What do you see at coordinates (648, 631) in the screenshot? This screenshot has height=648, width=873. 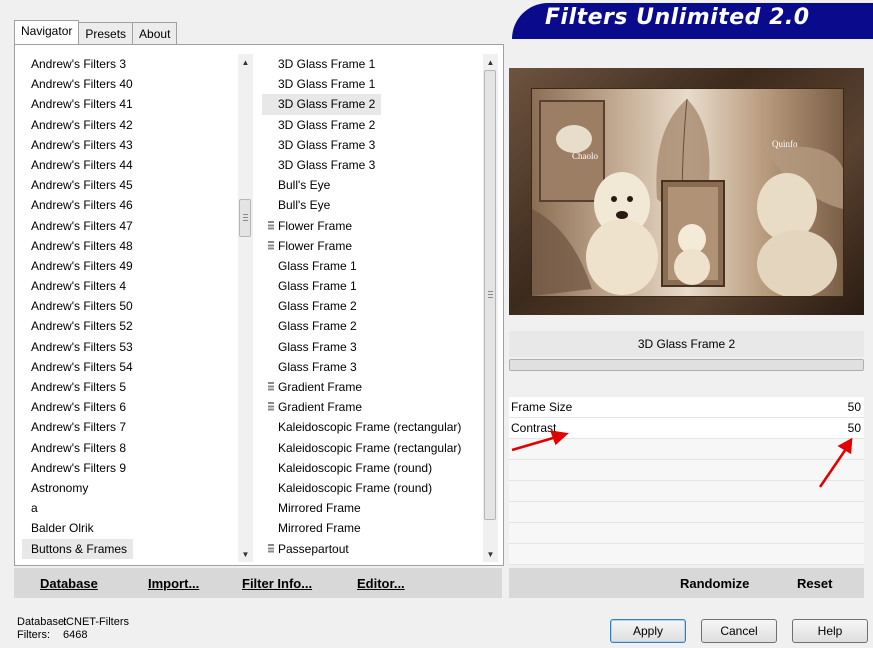 I see `apply-button: Apply` at bounding box center [648, 631].